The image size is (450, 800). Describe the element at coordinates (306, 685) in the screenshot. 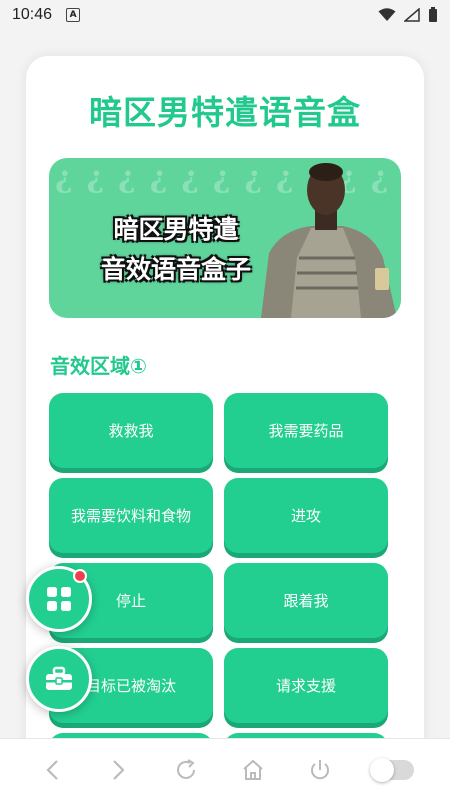

I see `sound-button: 请求支援` at that location.